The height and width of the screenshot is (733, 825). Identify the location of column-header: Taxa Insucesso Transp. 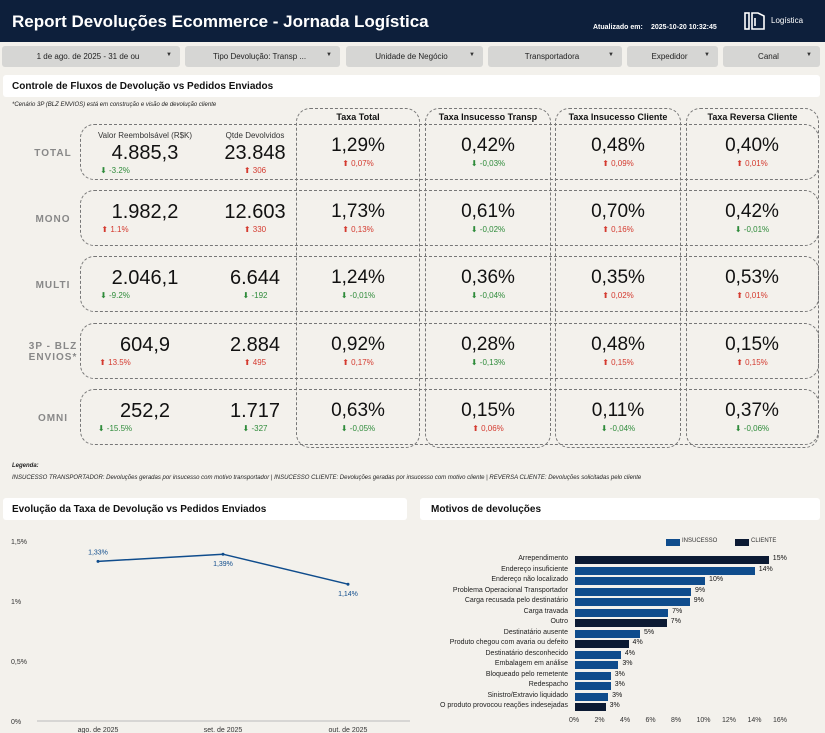
(488, 117).